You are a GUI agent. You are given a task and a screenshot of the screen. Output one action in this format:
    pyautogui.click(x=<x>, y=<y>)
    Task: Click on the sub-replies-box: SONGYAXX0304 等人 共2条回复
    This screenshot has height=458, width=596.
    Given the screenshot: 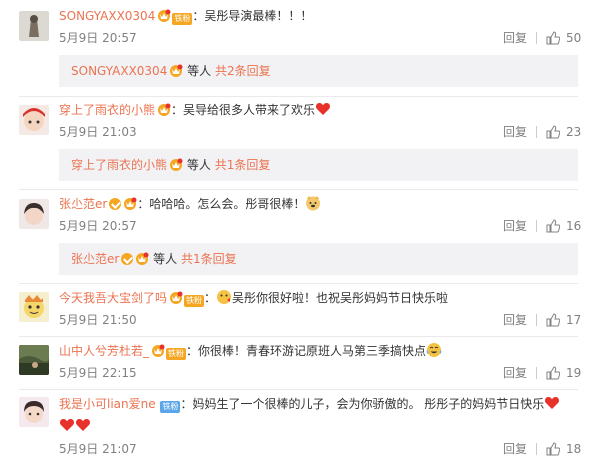 What is the action you would take?
    pyautogui.click(x=318, y=71)
    